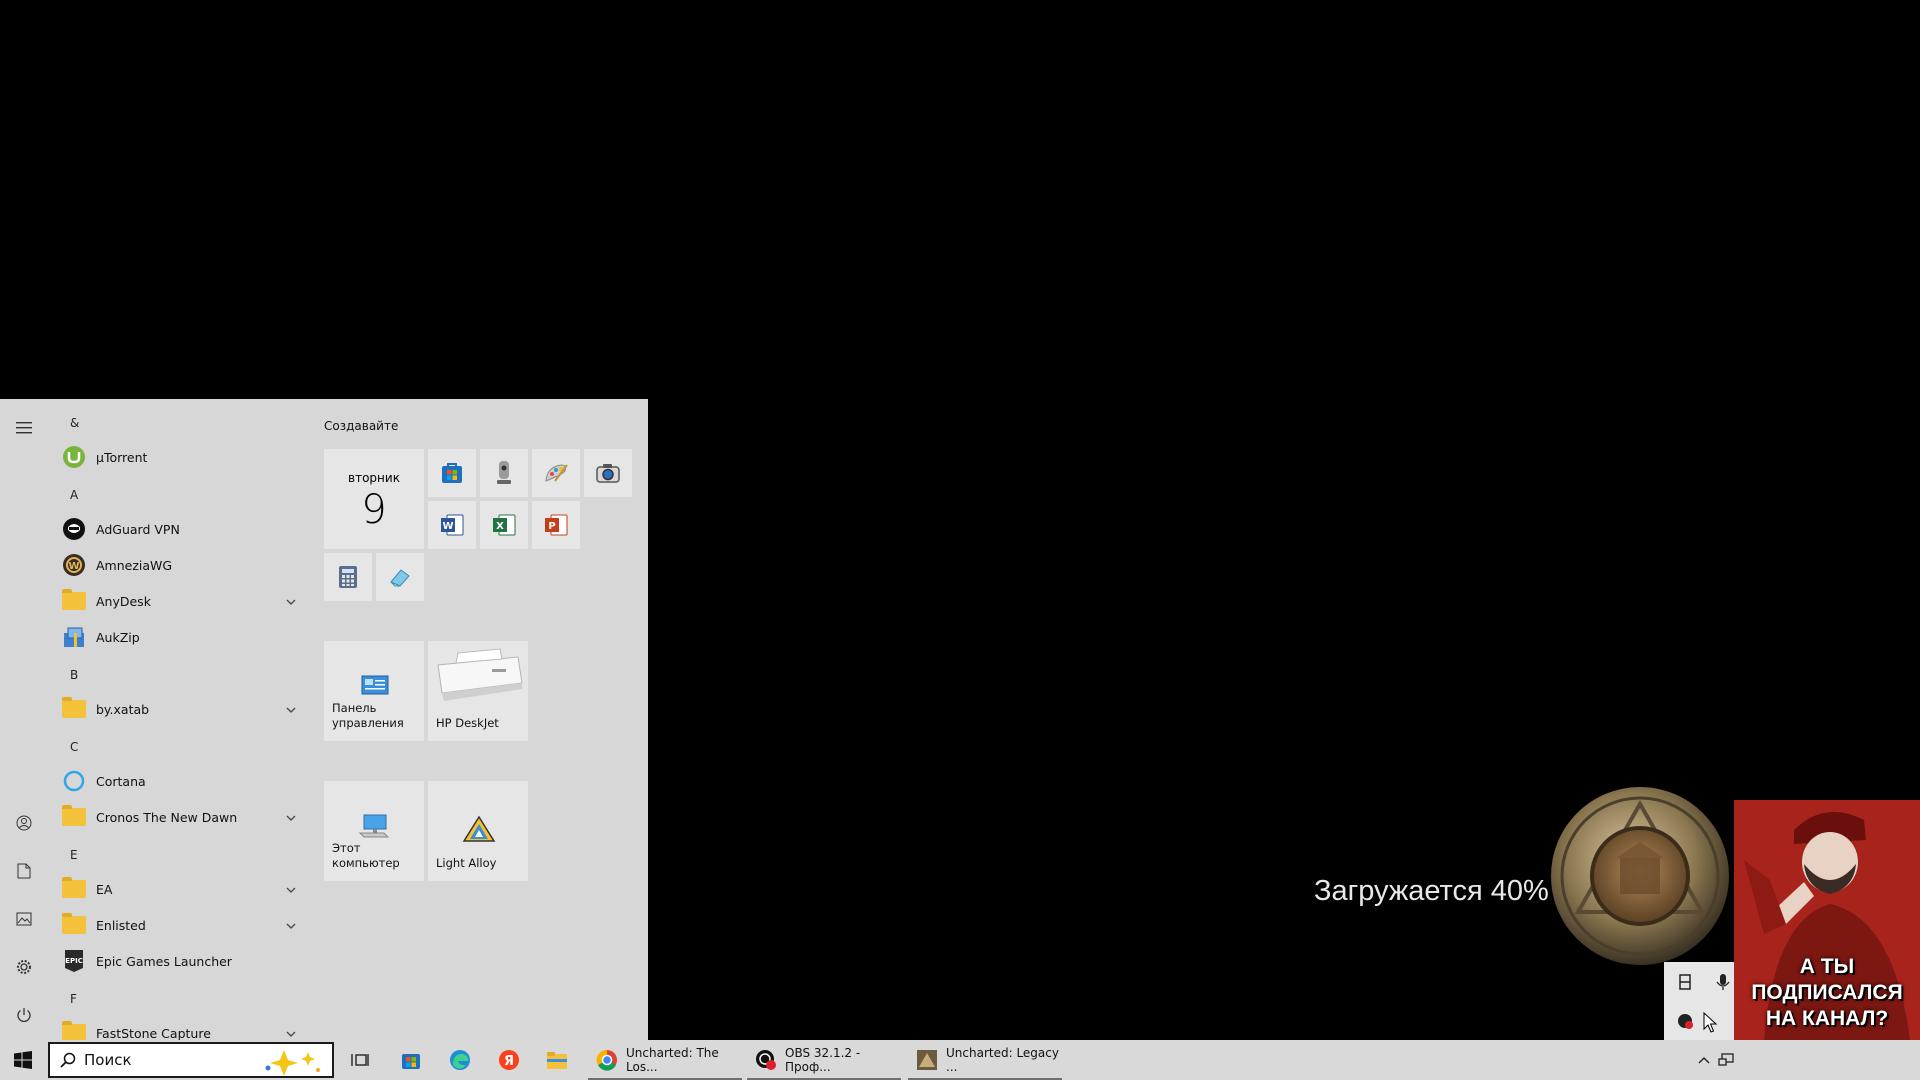  I want to click on search-icon, so click(68, 1060).